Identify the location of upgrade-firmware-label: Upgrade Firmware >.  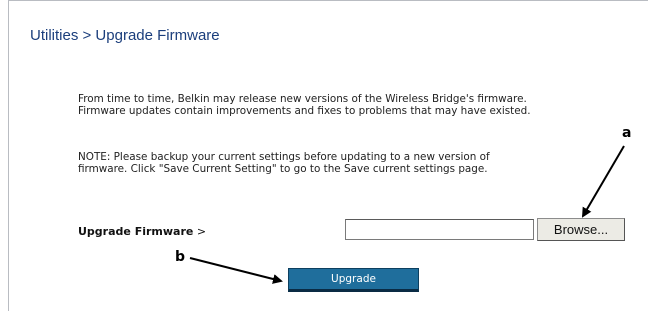
(142, 231).